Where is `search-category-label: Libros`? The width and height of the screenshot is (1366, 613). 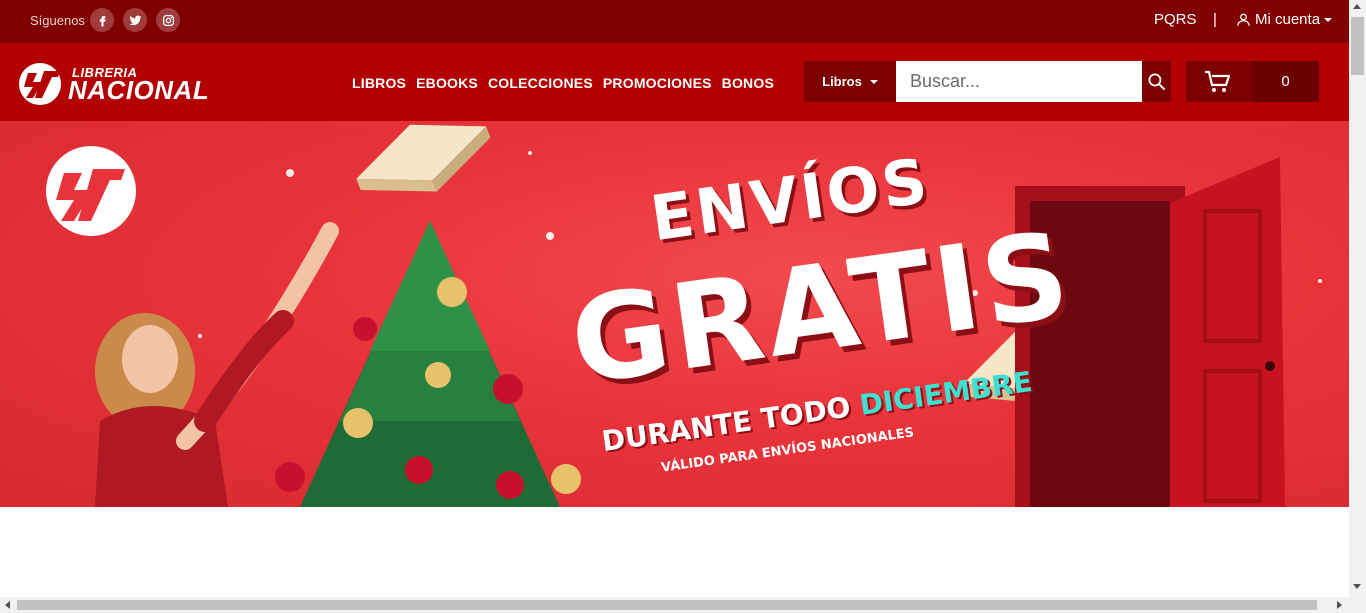 search-category-label: Libros is located at coordinates (842, 81).